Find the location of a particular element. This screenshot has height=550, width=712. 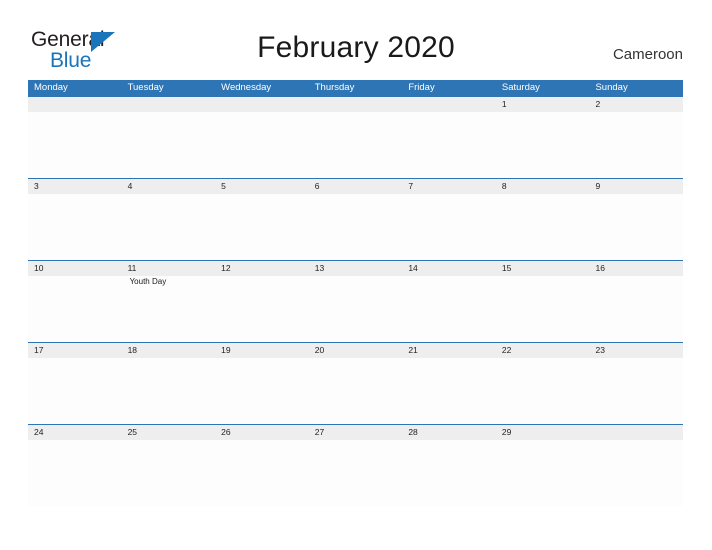

day-number: 1 is located at coordinates (543, 104).